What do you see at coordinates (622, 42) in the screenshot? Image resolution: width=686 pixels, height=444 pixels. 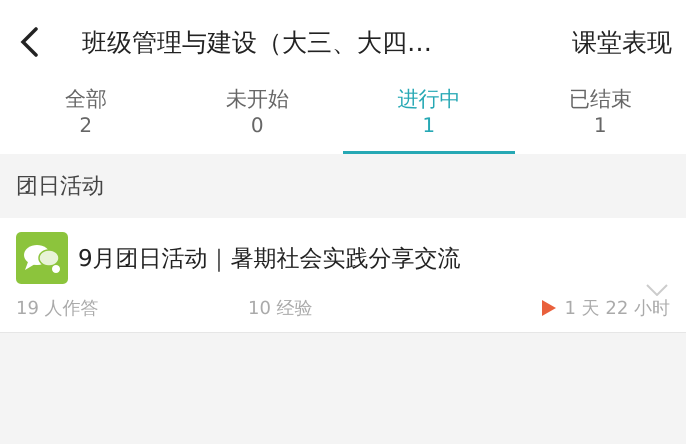 I see `performance-link: 课堂表现` at bounding box center [622, 42].